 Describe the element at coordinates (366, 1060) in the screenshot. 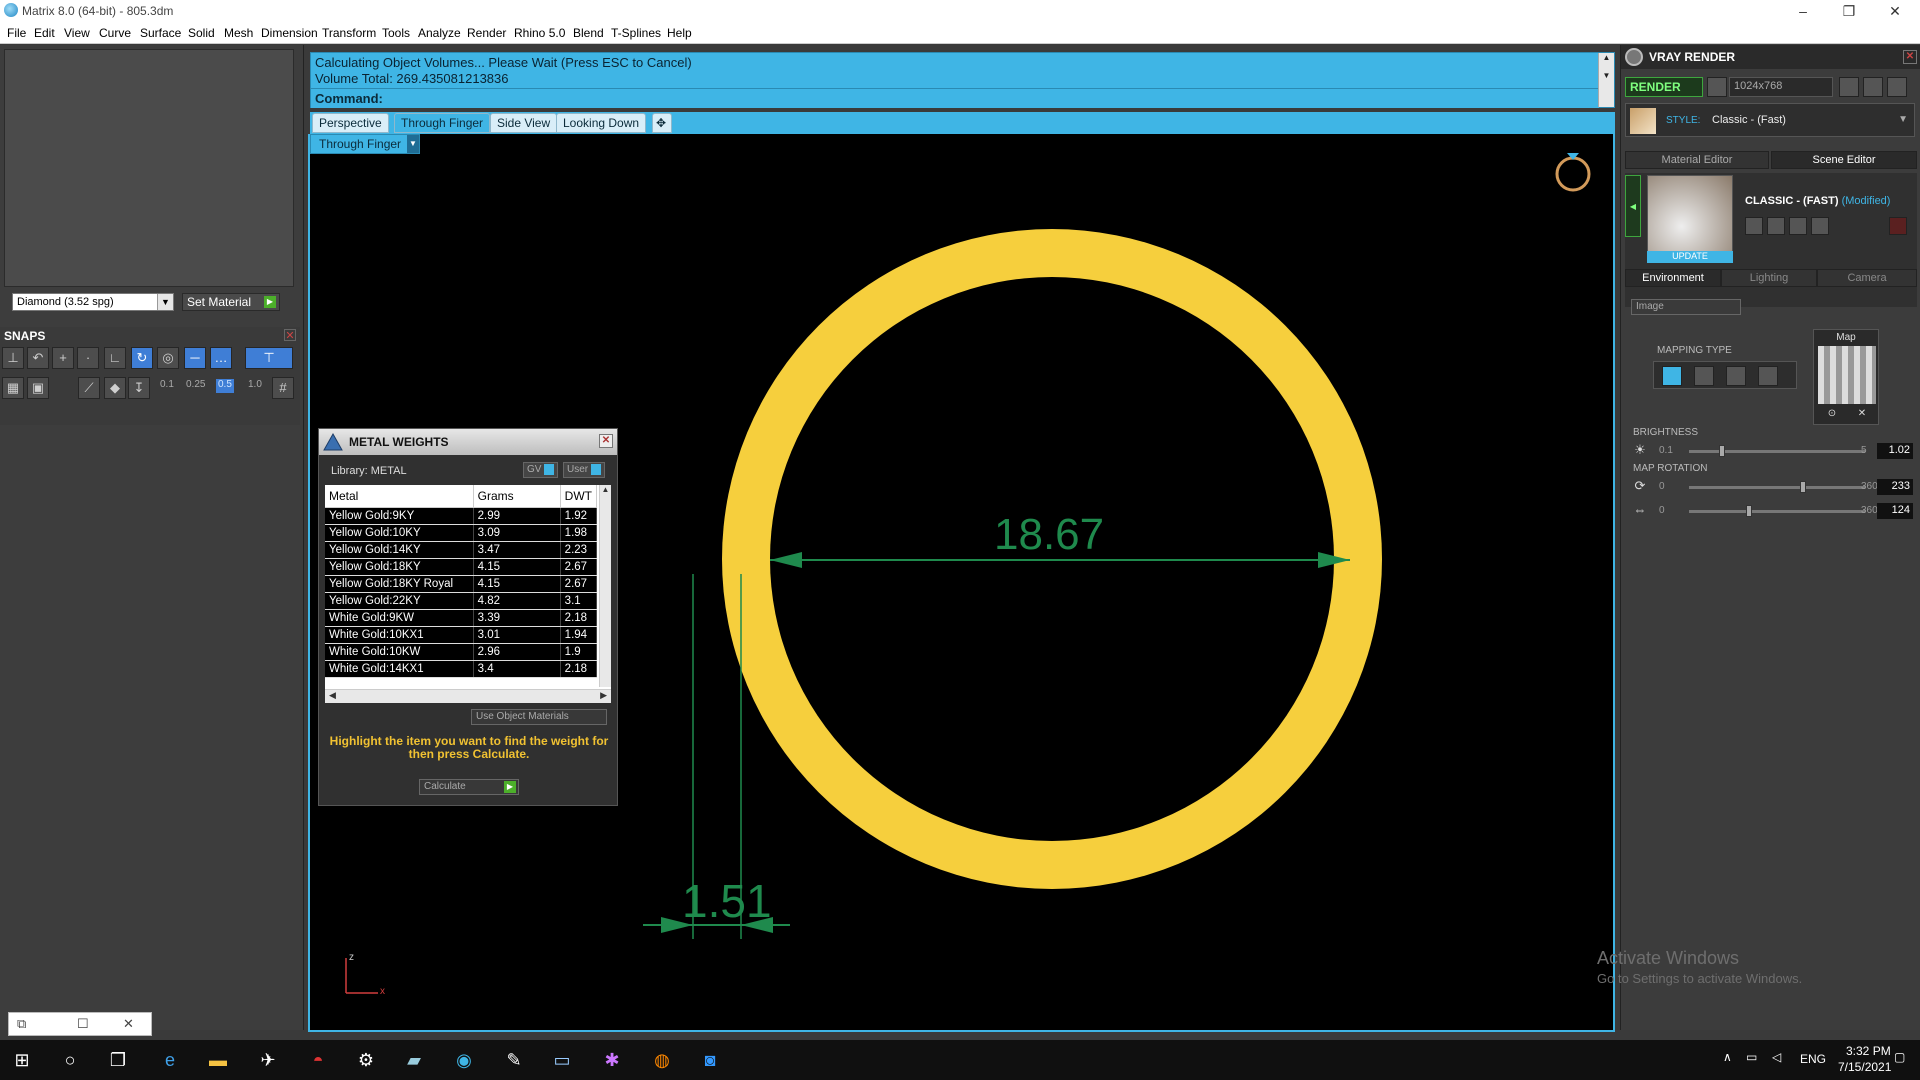

I see `settings-icon: ⚙` at that location.